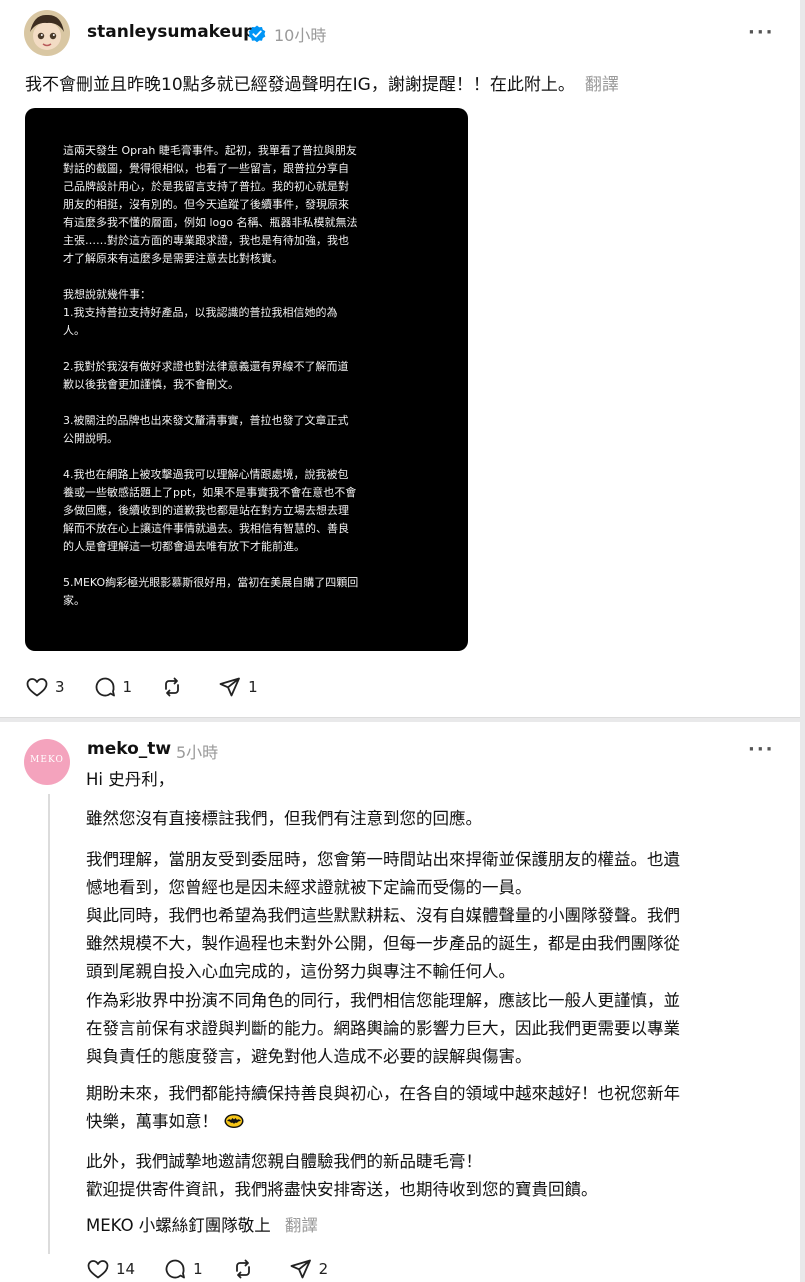  What do you see at coordinates (126, 1269) in the screenshot?
I see `like-count: 14` at bounding box center [126, 1269].